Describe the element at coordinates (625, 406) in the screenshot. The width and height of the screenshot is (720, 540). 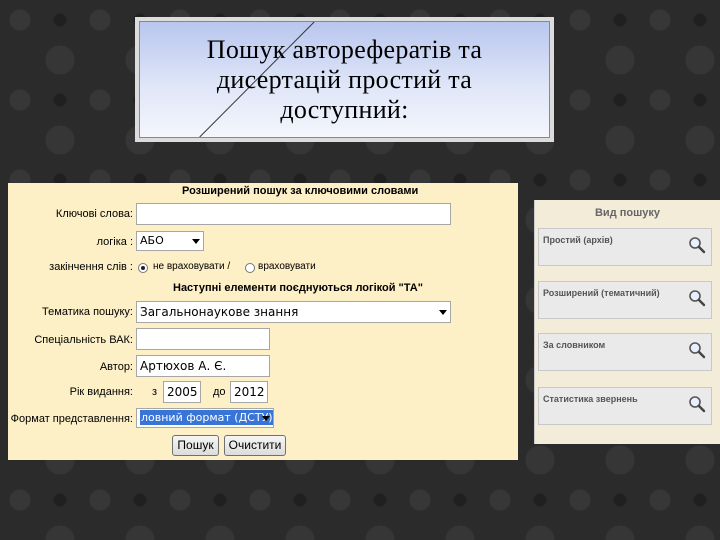
I see `sidebar-item-statistics: Статистика звернень` at that location.